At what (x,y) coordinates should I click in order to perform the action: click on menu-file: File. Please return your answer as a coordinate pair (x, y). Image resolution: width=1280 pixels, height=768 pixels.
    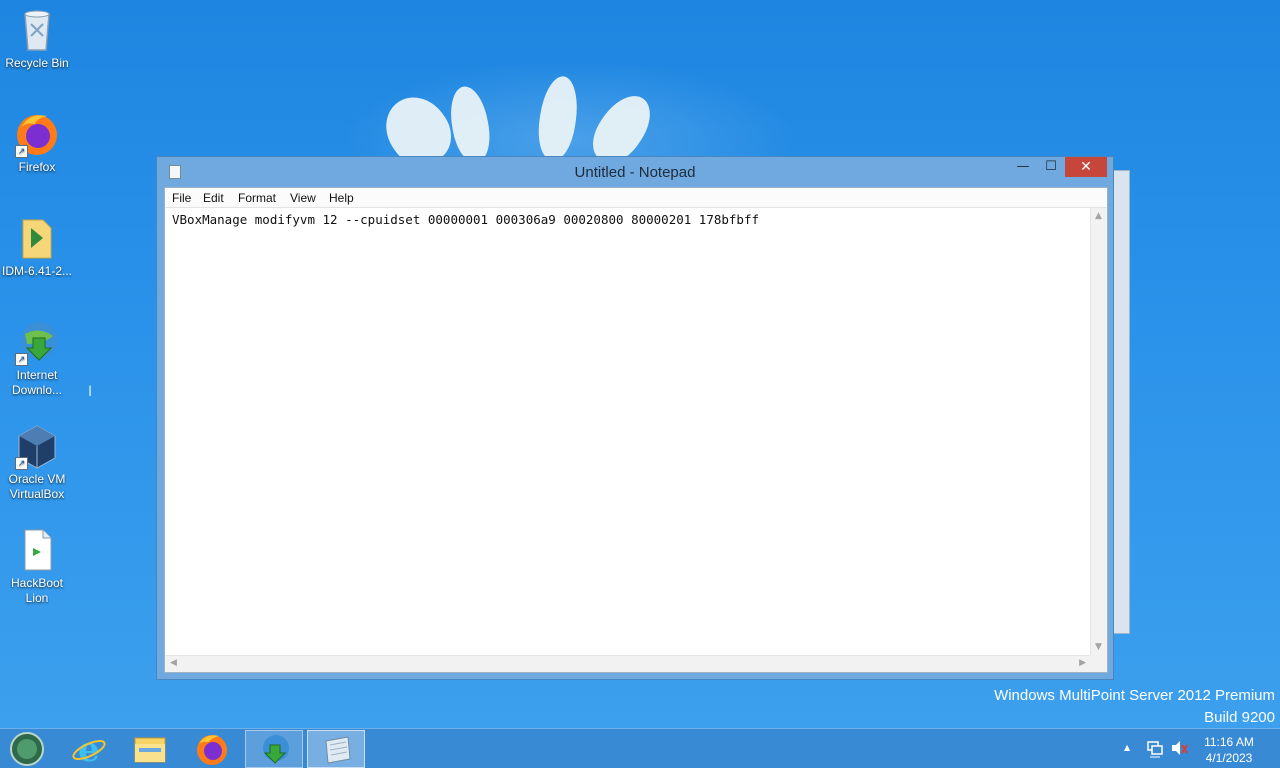
    Looking at the image, I should click on (181, 198).